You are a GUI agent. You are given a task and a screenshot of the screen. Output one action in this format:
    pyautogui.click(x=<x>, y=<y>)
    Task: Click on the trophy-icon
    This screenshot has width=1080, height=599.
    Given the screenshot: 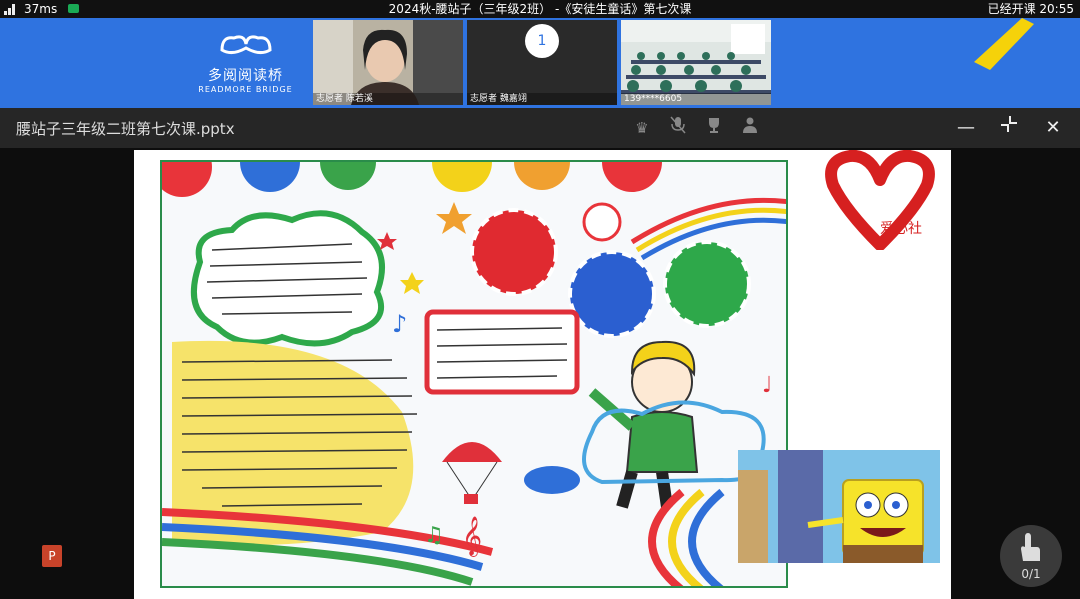 What is the action you would take?
    pyautogui.click(x=714, y=128)
    